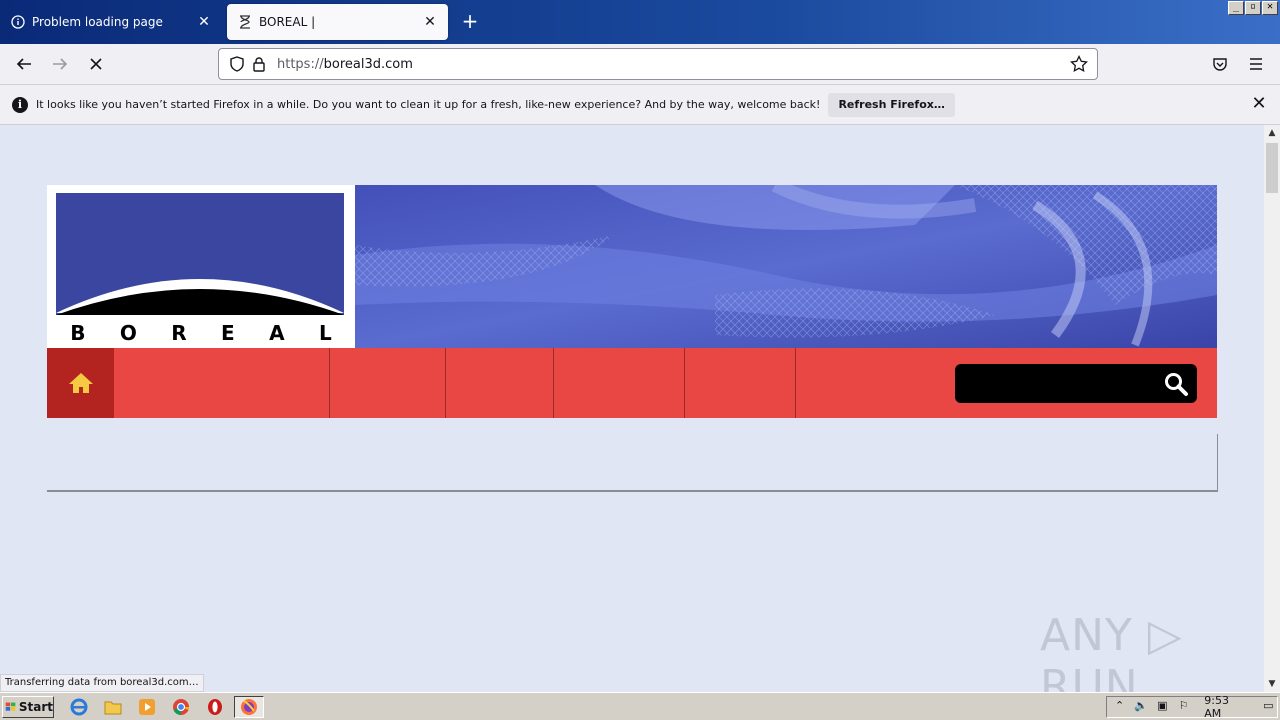 The width and height of the screenshot is (1280, 720). I want to click on hourglass-icon, so click(245, 22).